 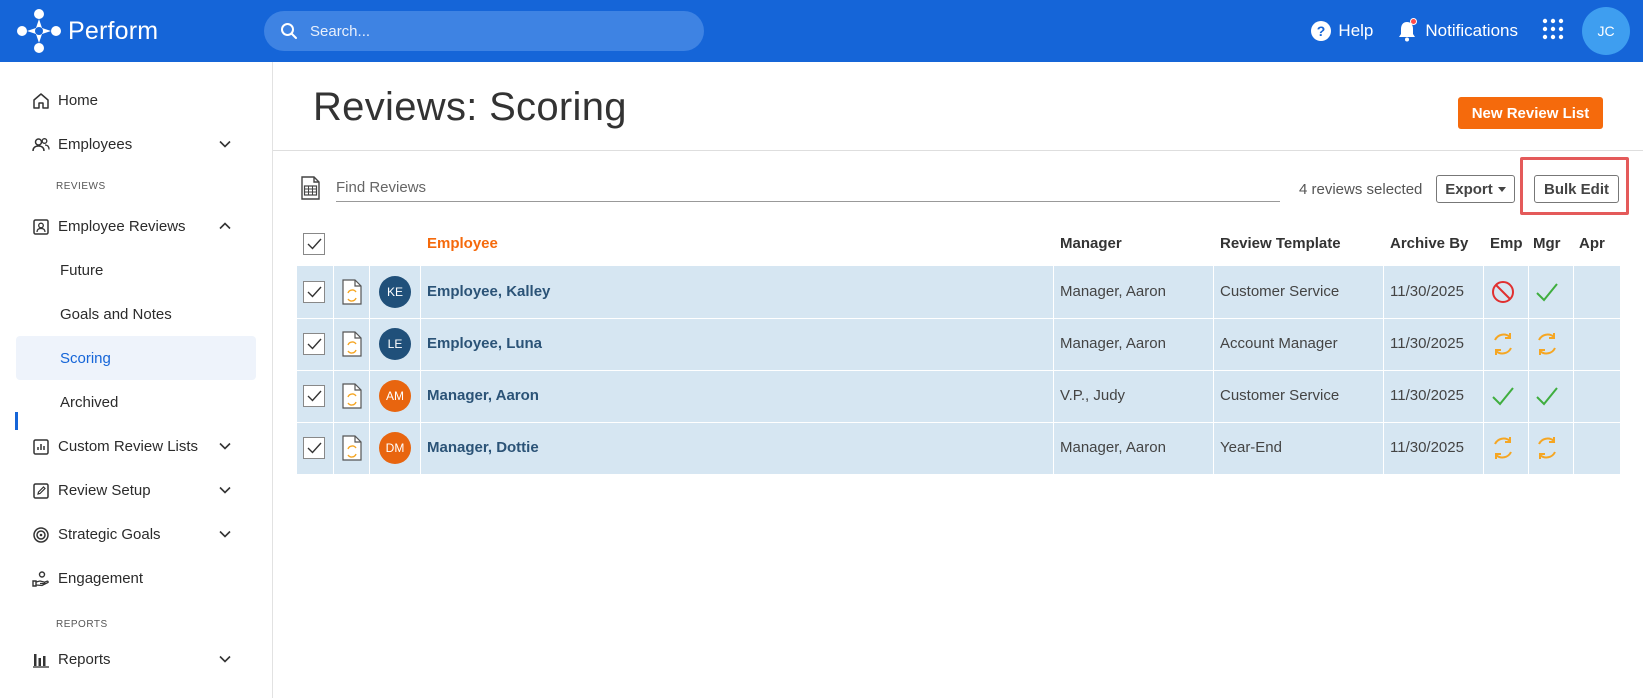 I want to click on column-header-manager: Manager, so click(x=1091, y=243).